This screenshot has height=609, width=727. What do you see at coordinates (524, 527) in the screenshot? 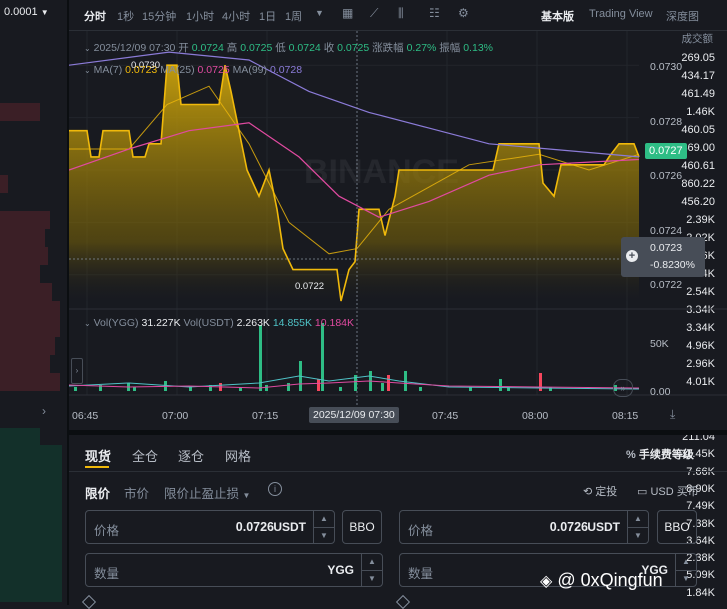
I see `sell-price-field: 价格 0.0726 USDT ▲ ▼` at bounding box center [524, 527].